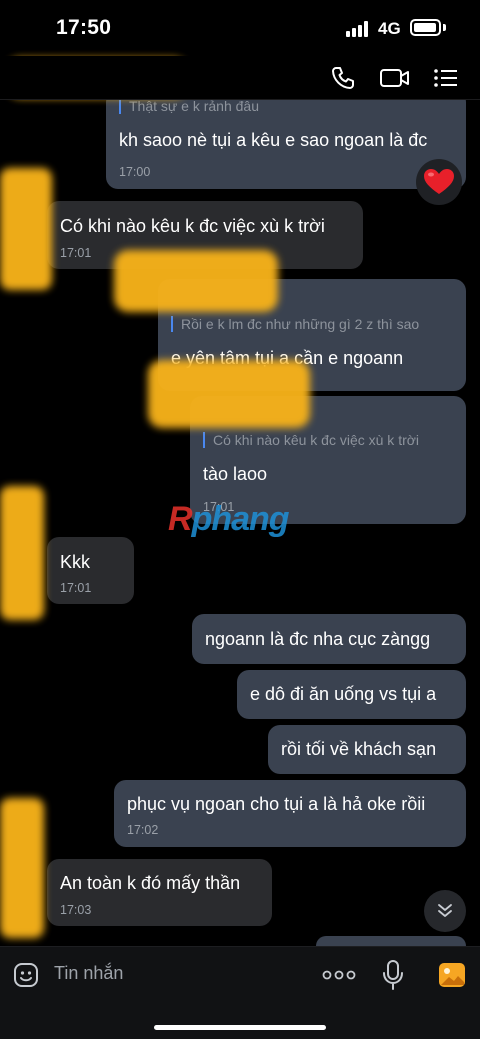 This screenshot has height=1039, width=480. I want to click on message-bubble: rồi tối về khách sạn, so click(367, 749).